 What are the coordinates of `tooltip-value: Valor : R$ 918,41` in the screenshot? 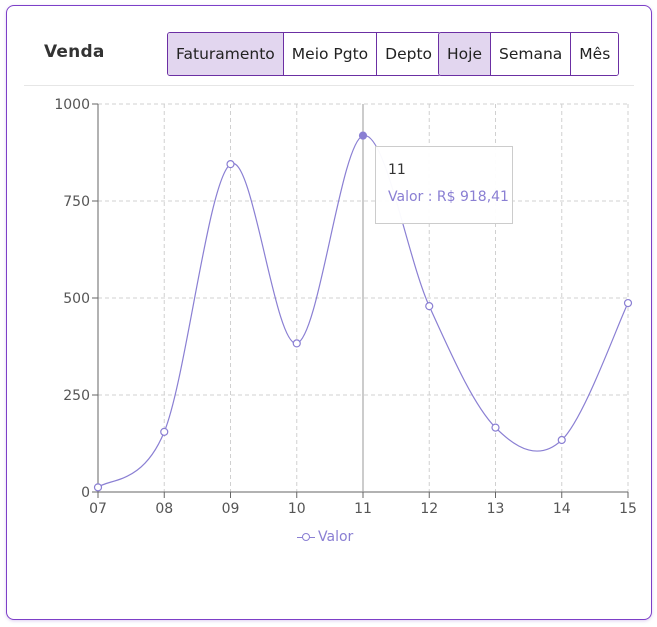 It's located at (448, 197).